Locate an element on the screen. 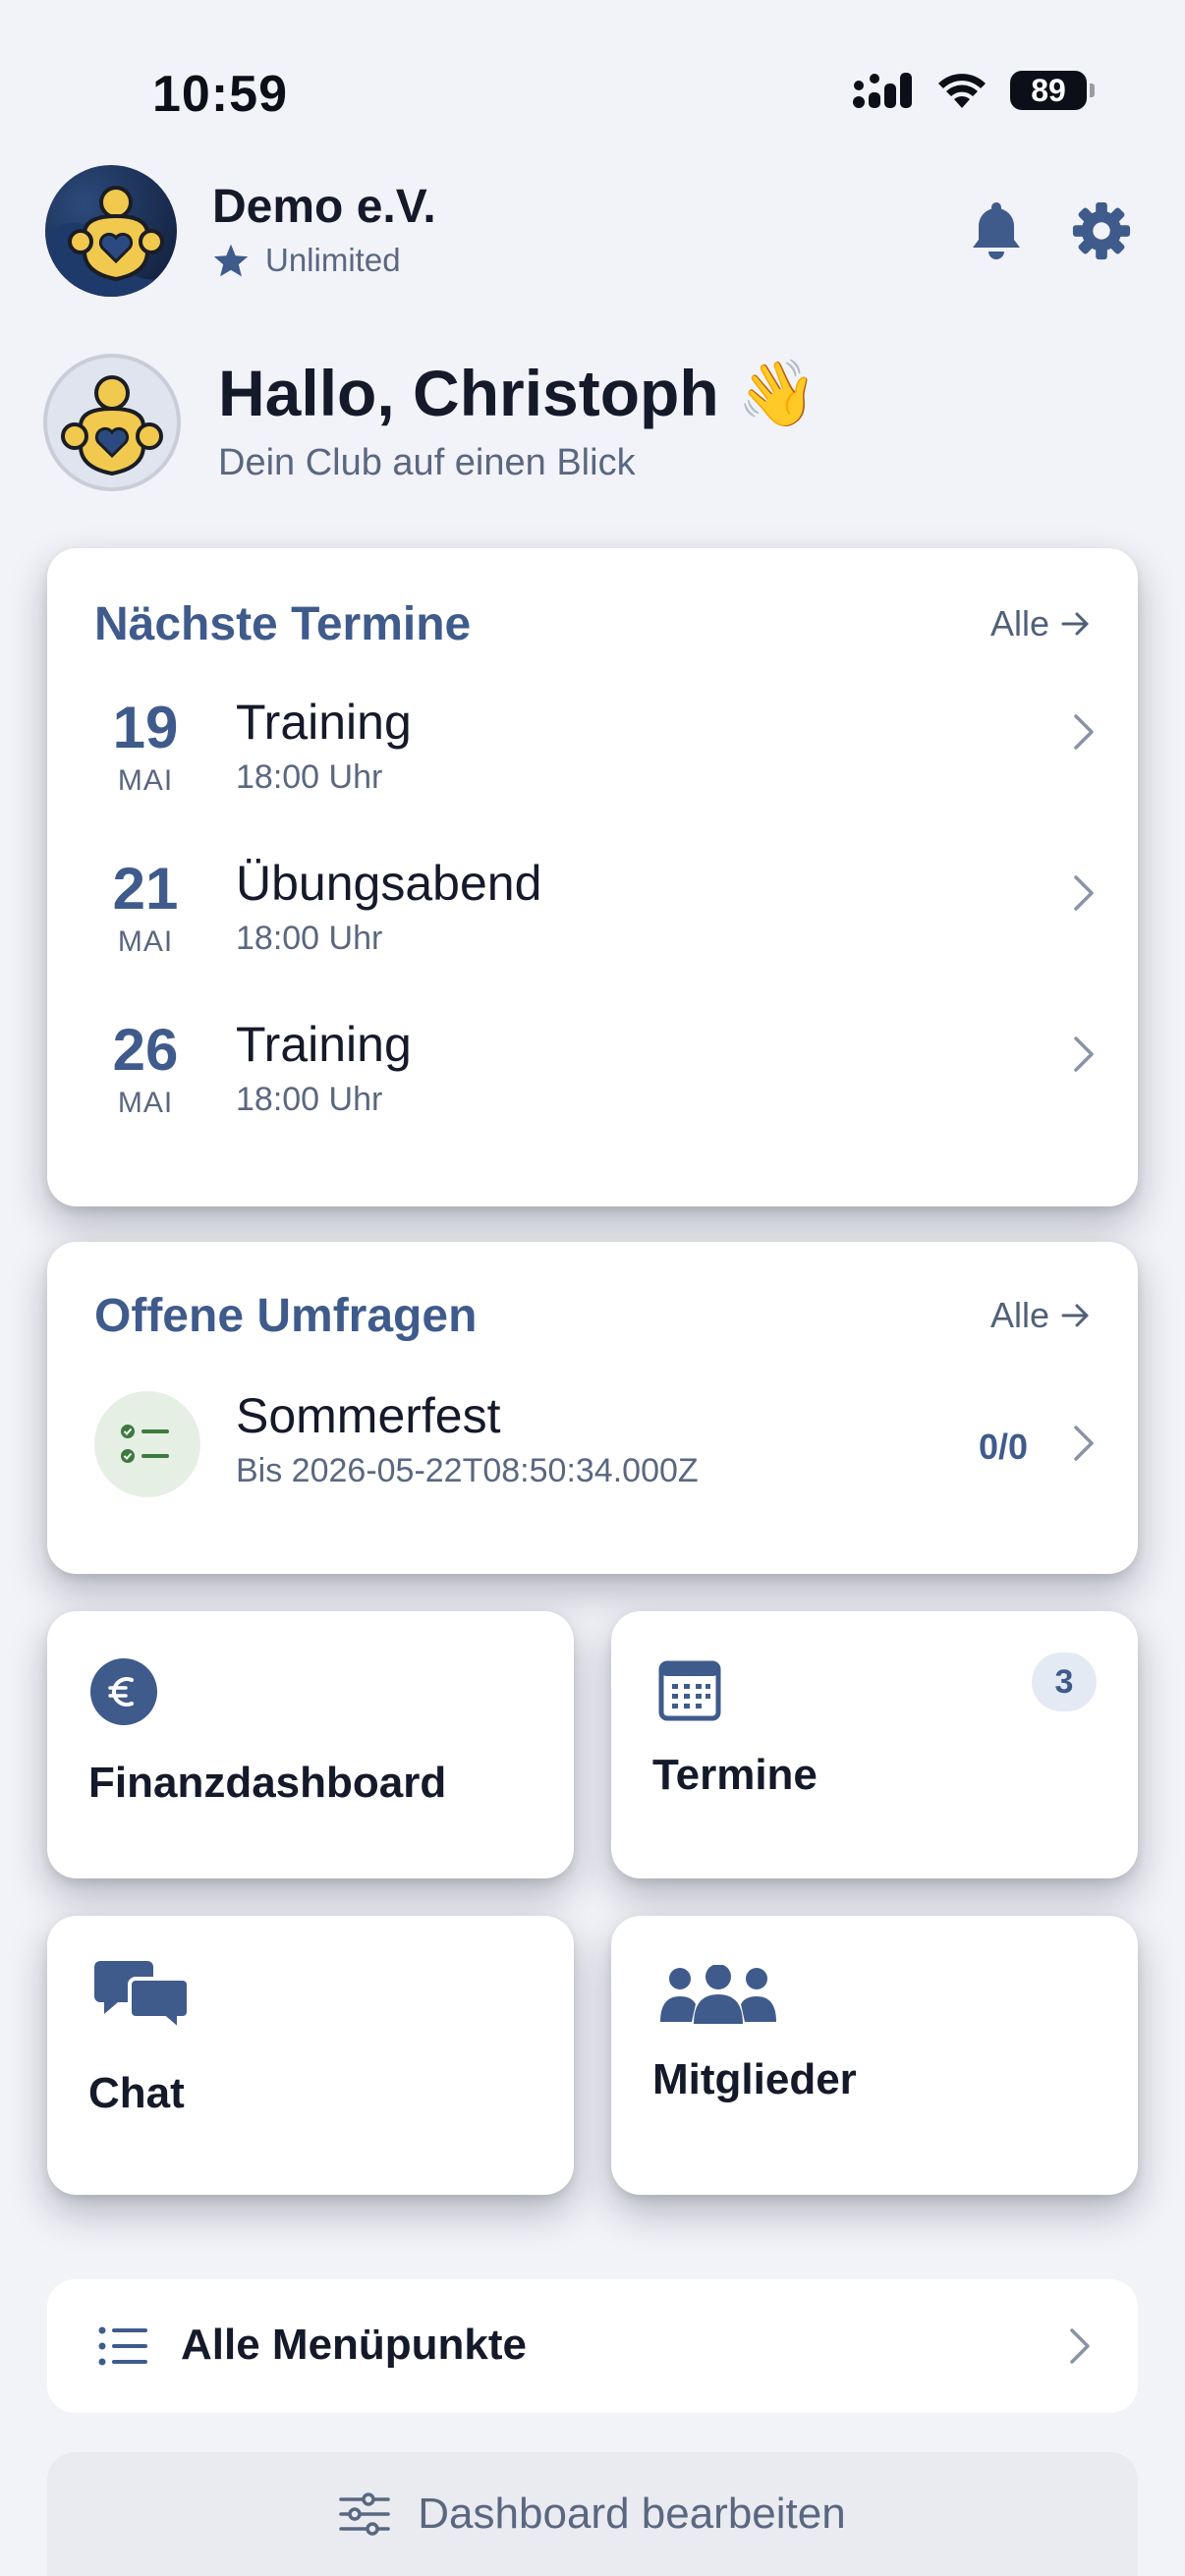  waving-hand-icon: 👋 is located at coordinates (778, 393).